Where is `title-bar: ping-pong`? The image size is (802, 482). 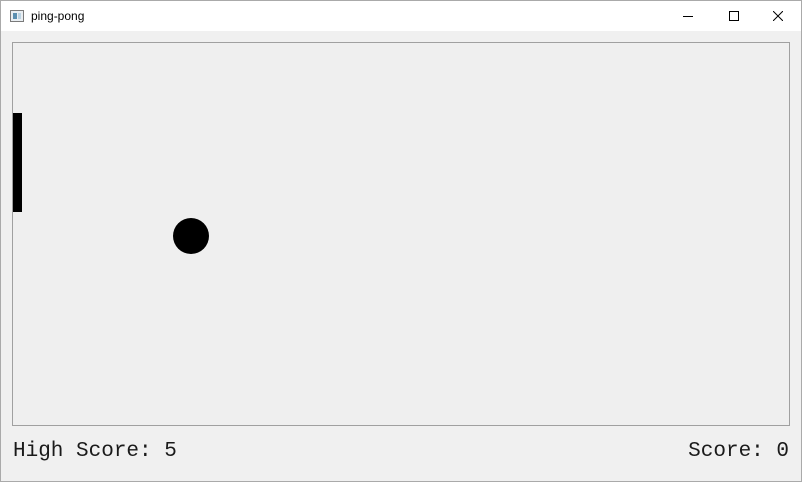 title-bar: ping-pong is located at coordinates (401, 16).